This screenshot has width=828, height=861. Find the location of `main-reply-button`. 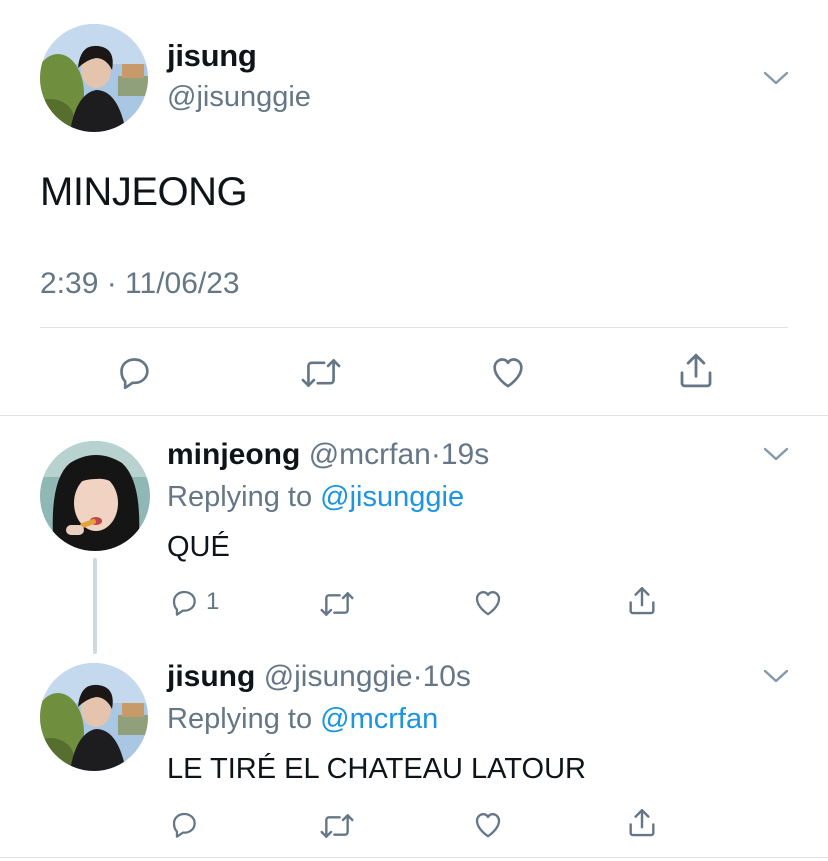

main-reply-button is located at coordinates (134, 372).